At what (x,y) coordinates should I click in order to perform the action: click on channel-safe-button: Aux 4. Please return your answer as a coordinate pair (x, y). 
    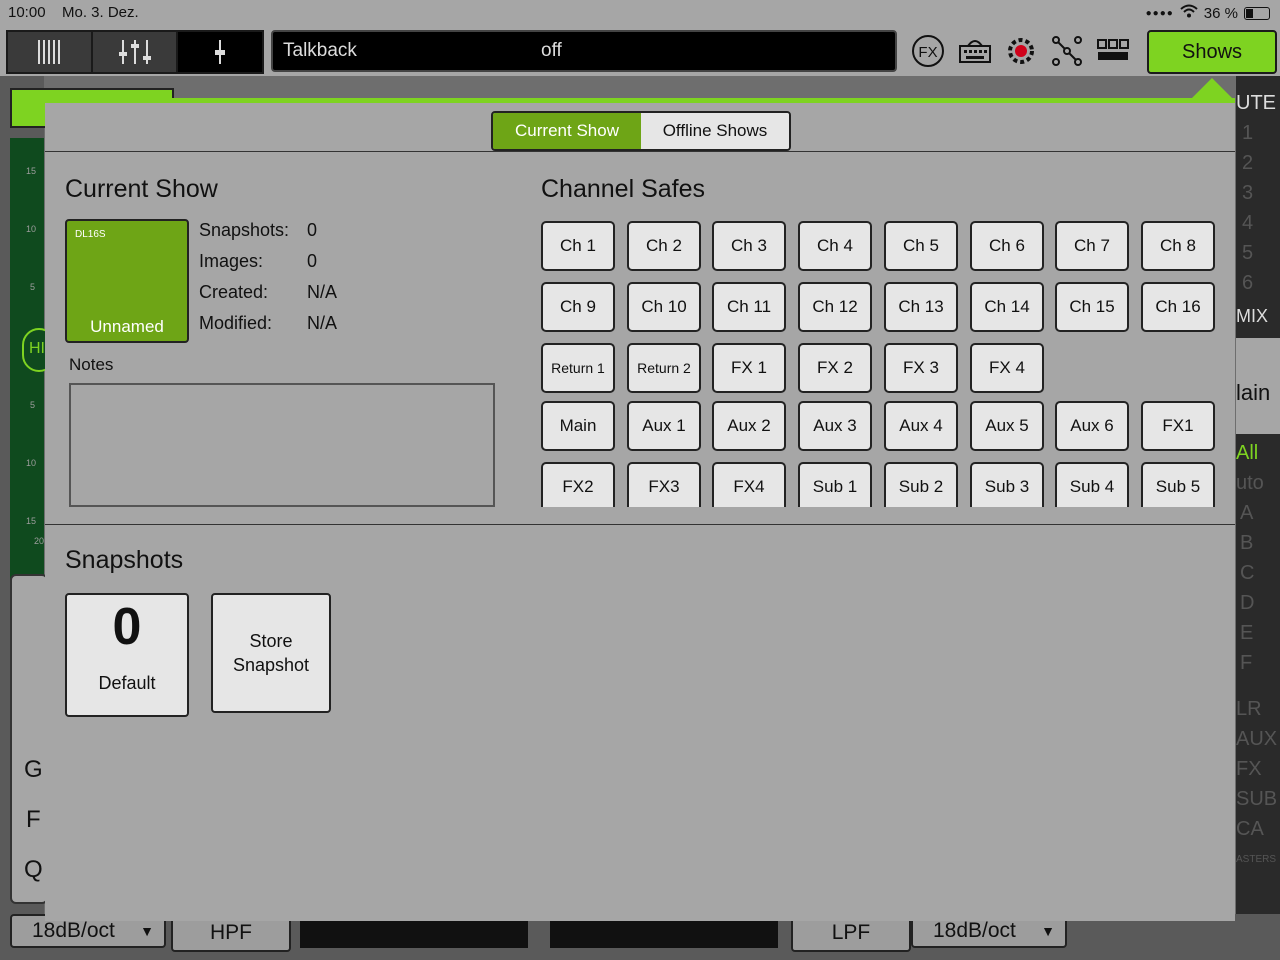
    Looking at the image, I should click on (921, 426).